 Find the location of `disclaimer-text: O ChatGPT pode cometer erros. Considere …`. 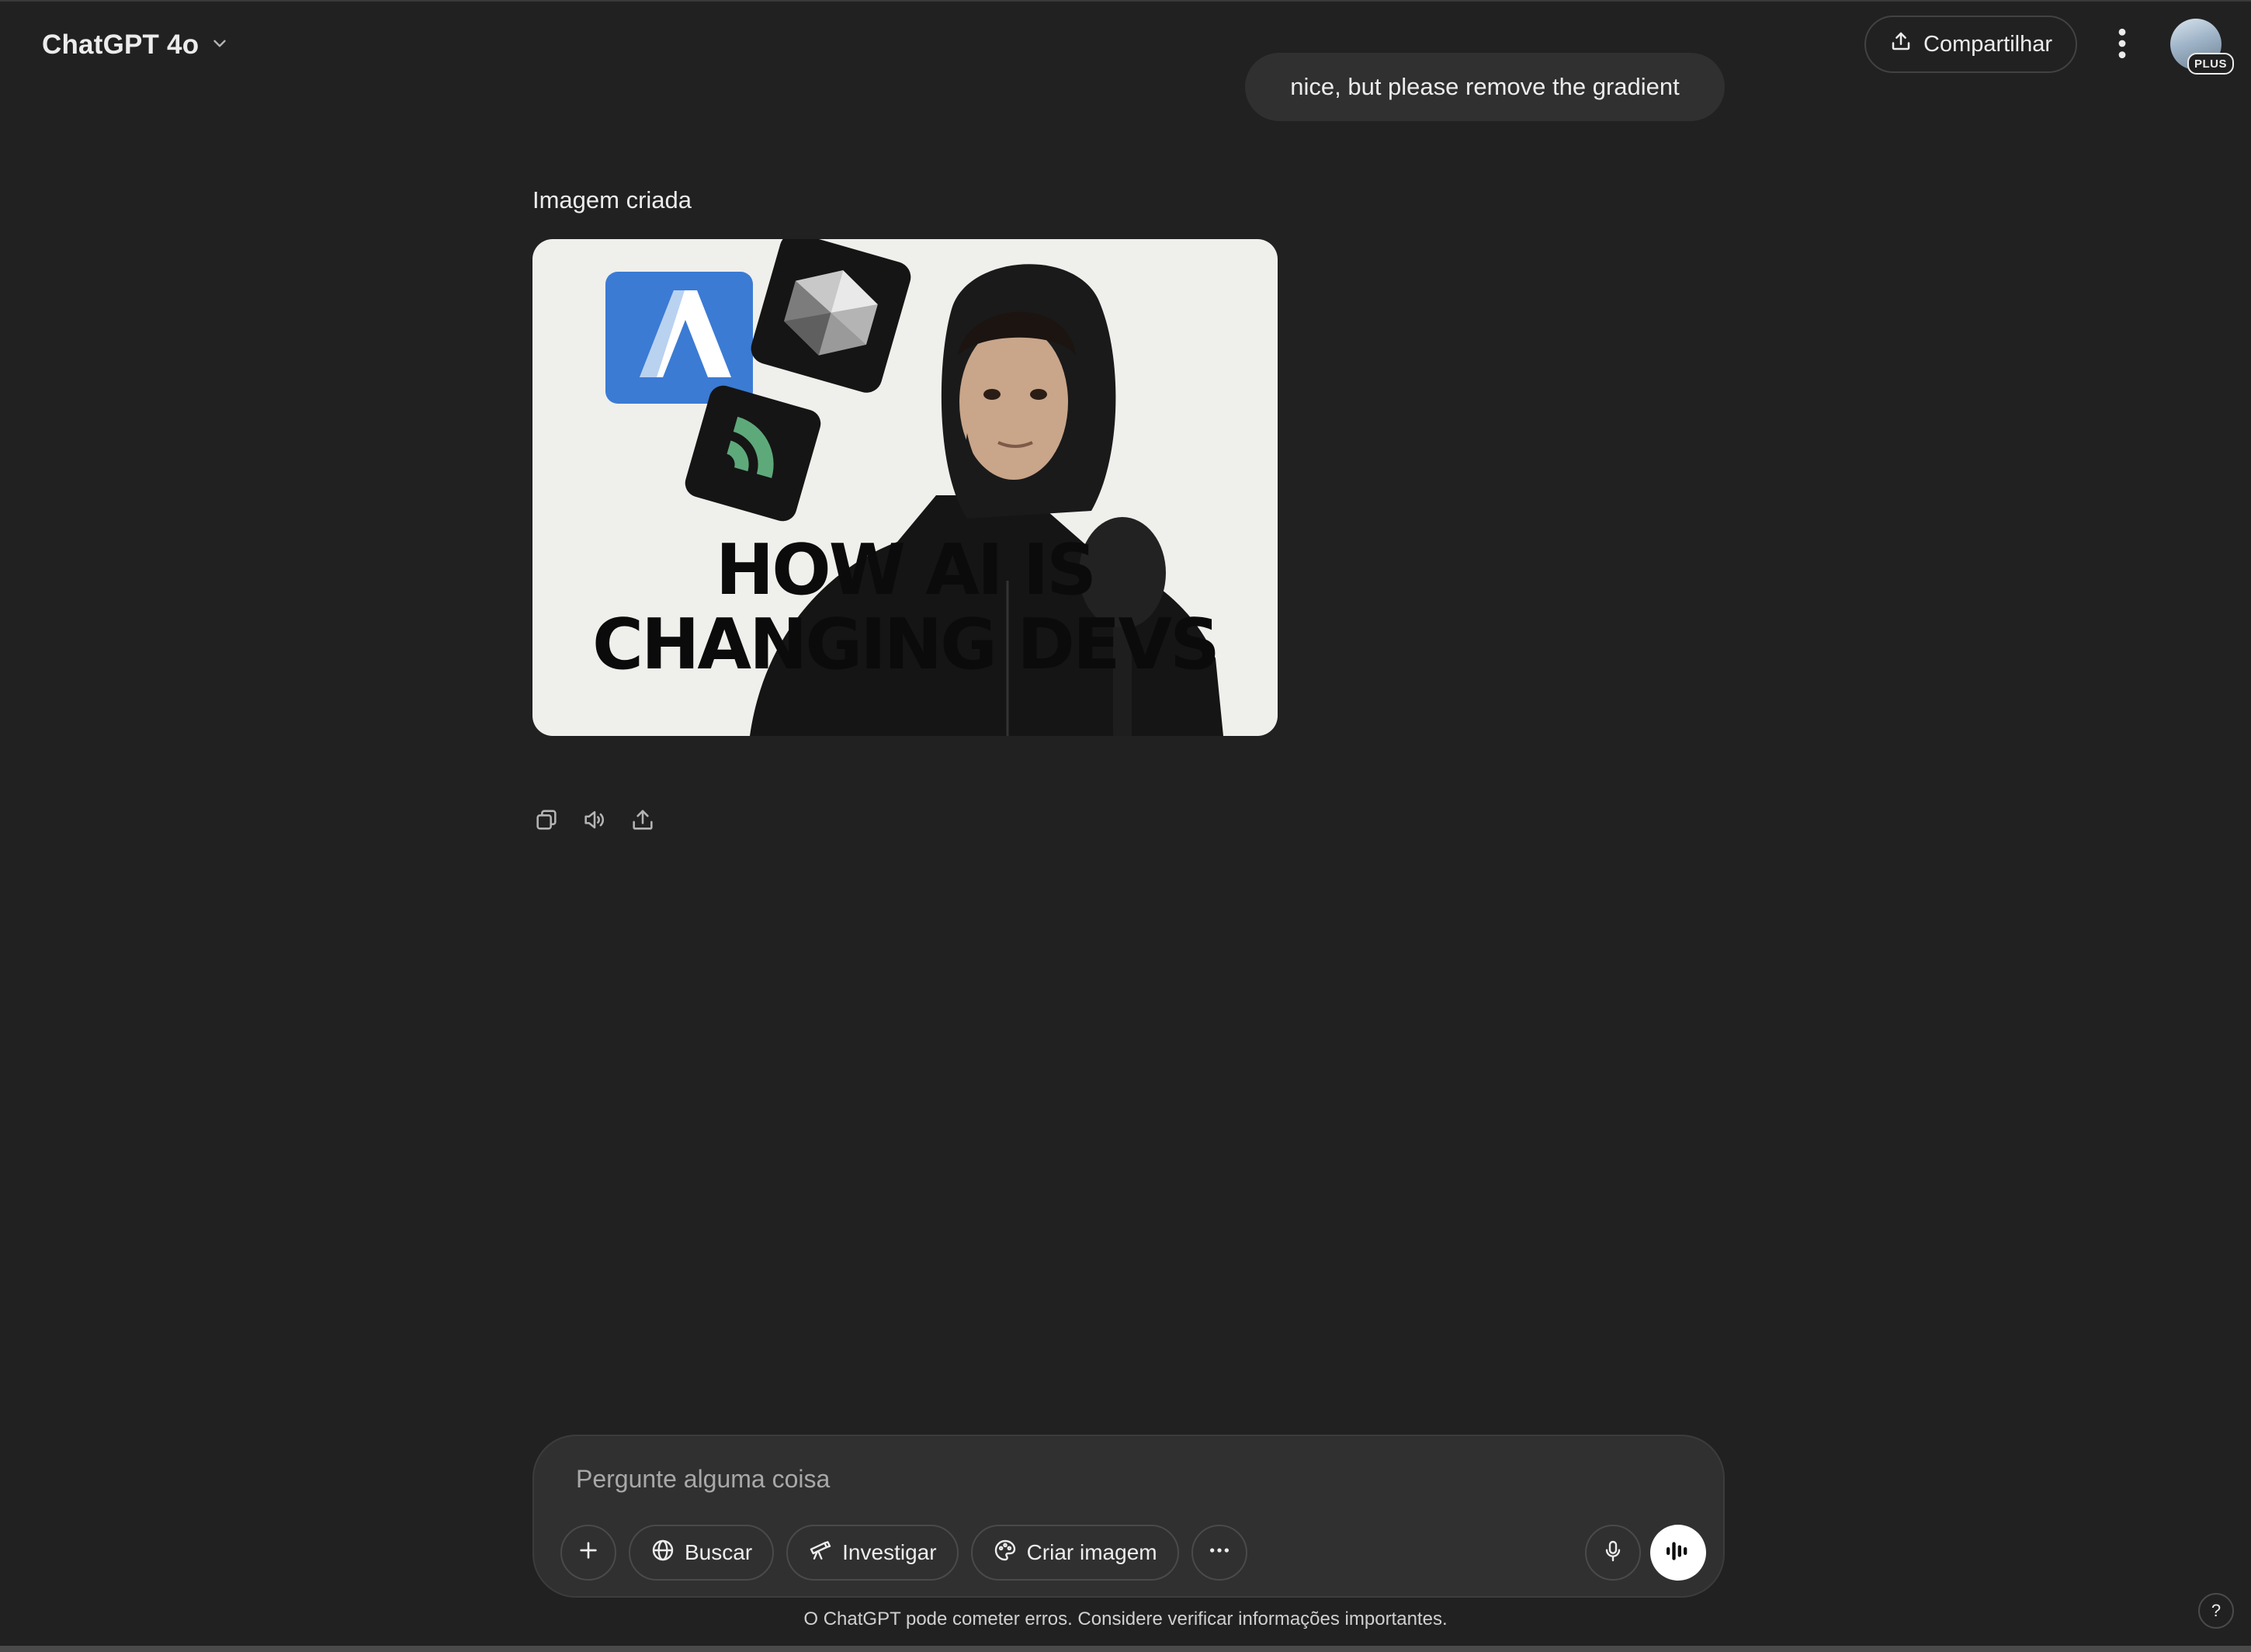

disclaimer-text: O ChatGPT pode cometer erros. Considere … is located at coordinates (1125, 1619).